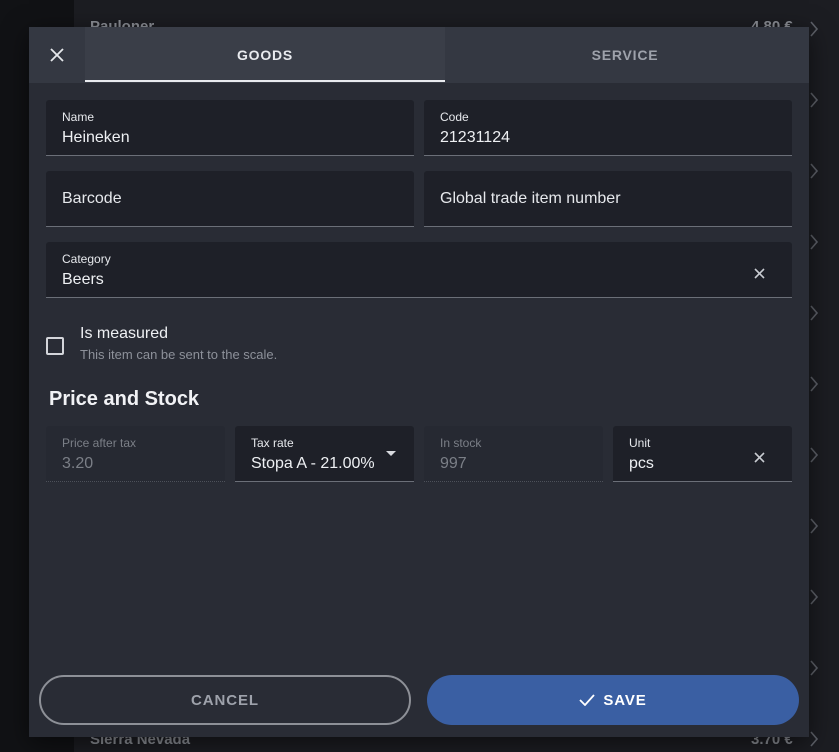  What do you see at coordinates (265, 81) in the screenshot?
I see `active-tab-indicator` at bounding box center [265, 81].